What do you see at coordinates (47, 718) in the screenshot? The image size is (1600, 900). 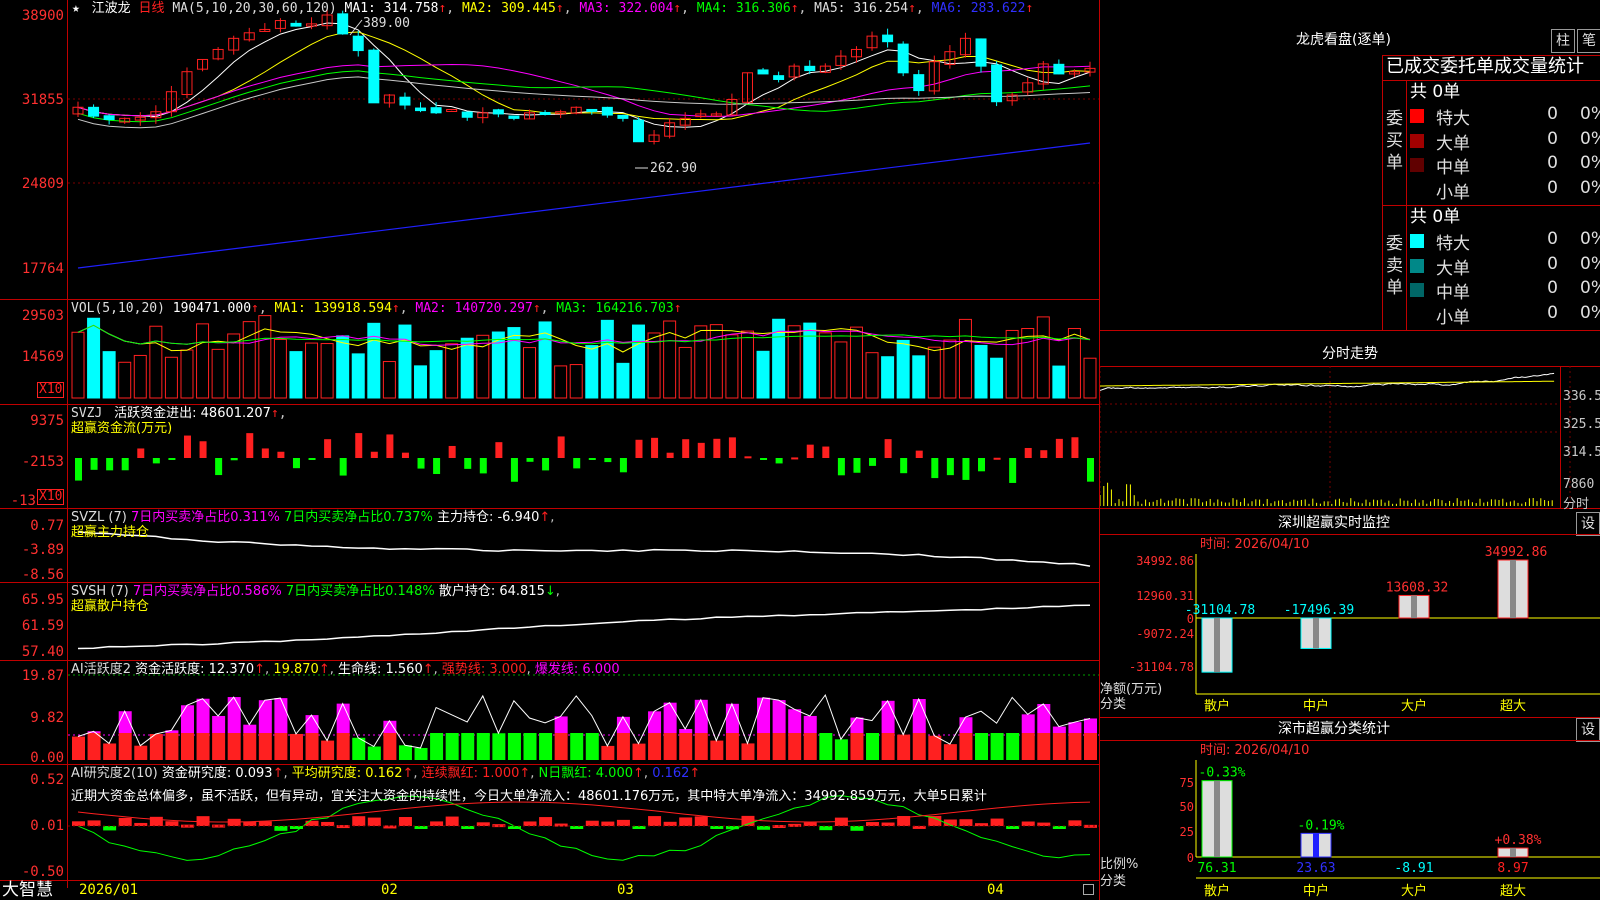 I see `ai1-tick-2: 9.82` at bounding box center [47, 718].